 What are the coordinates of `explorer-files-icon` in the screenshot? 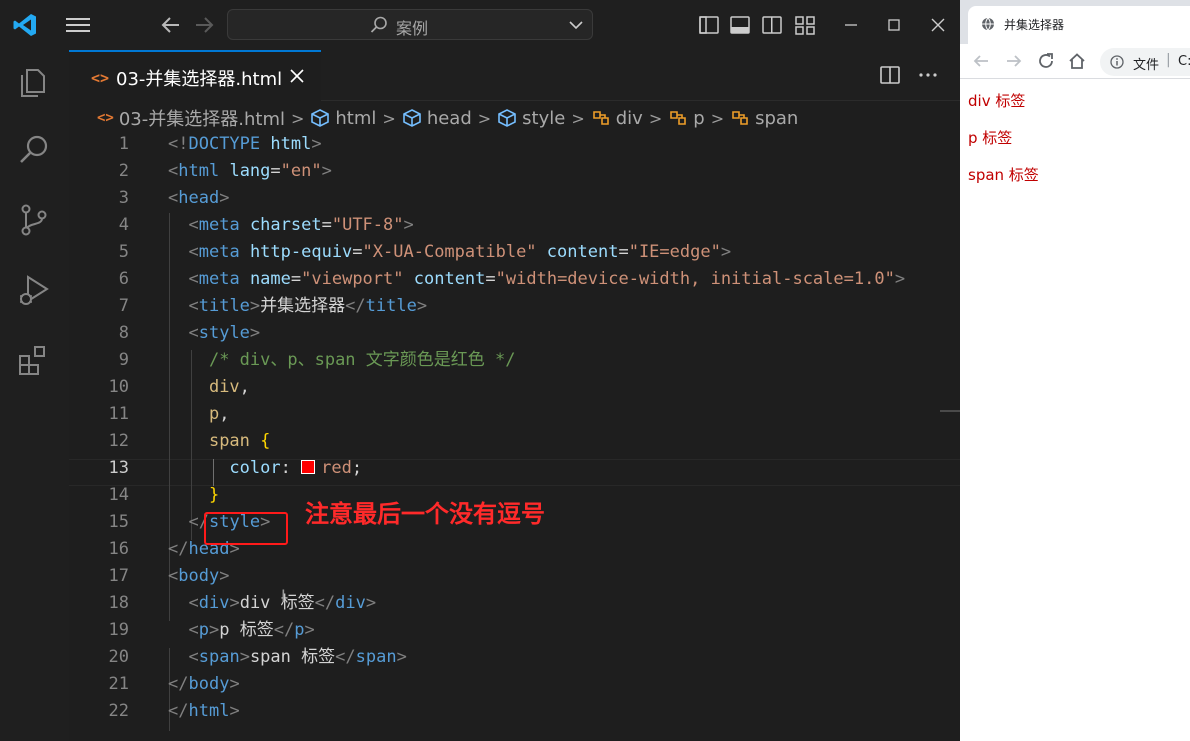 It's located at (34, 82).